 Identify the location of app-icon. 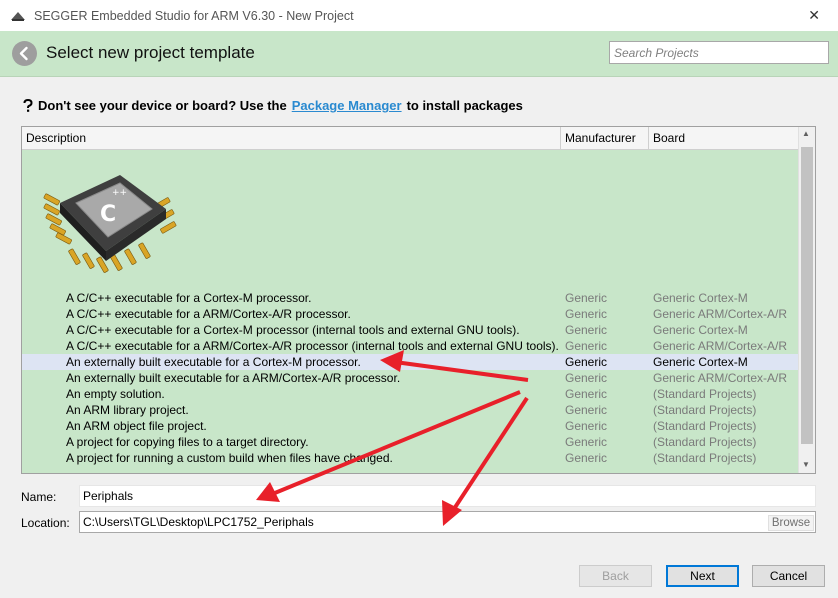
(18, 16).